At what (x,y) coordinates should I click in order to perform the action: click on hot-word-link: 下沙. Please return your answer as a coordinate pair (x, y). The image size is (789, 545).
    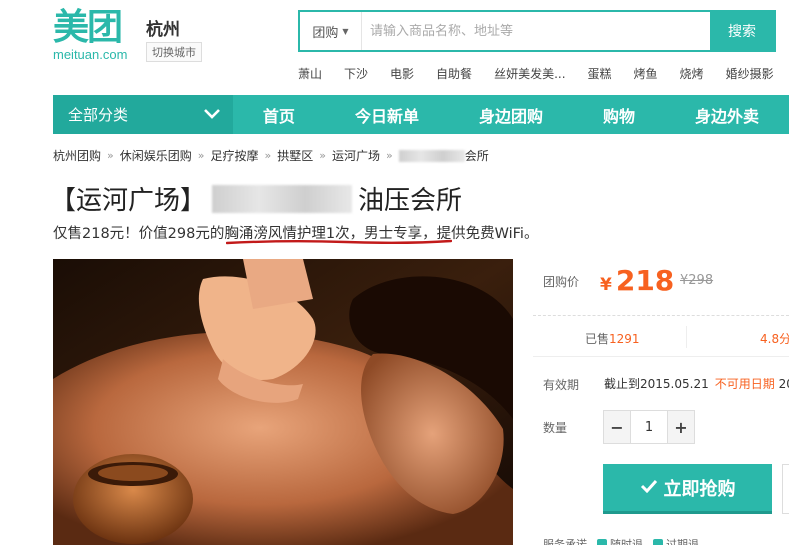
    Looking at the image, I should click on (356, 73).